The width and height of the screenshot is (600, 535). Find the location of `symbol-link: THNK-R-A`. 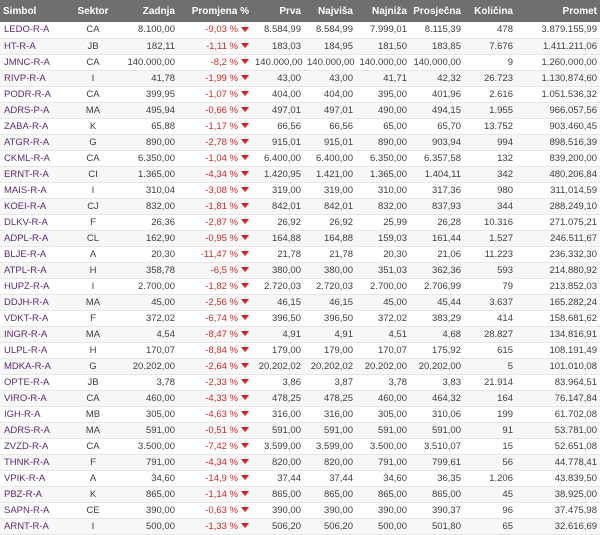

symbol-link: THNK-R-A is located at coordinates (33, 462).